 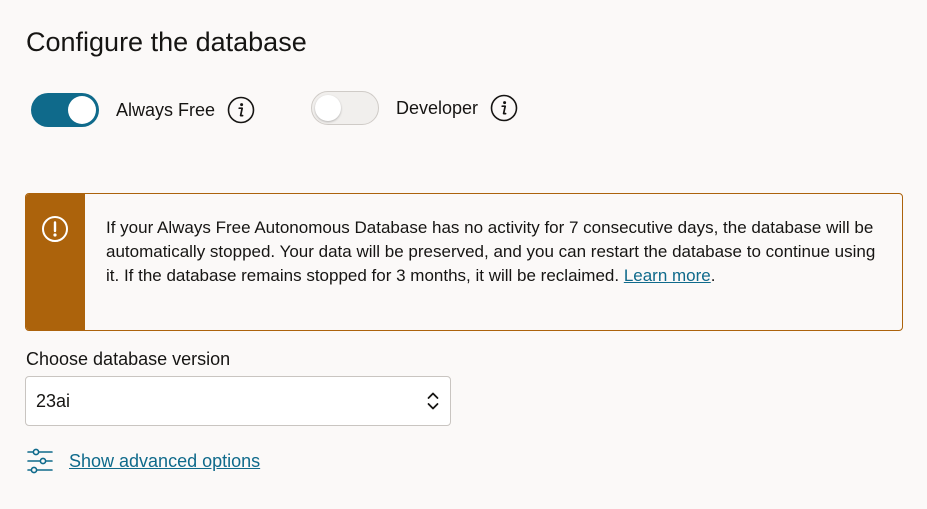 What do you see at coordinates (433, 401) in the screenshot?
I see `chevron-up-down-icon` at bounding box center [433, 401].